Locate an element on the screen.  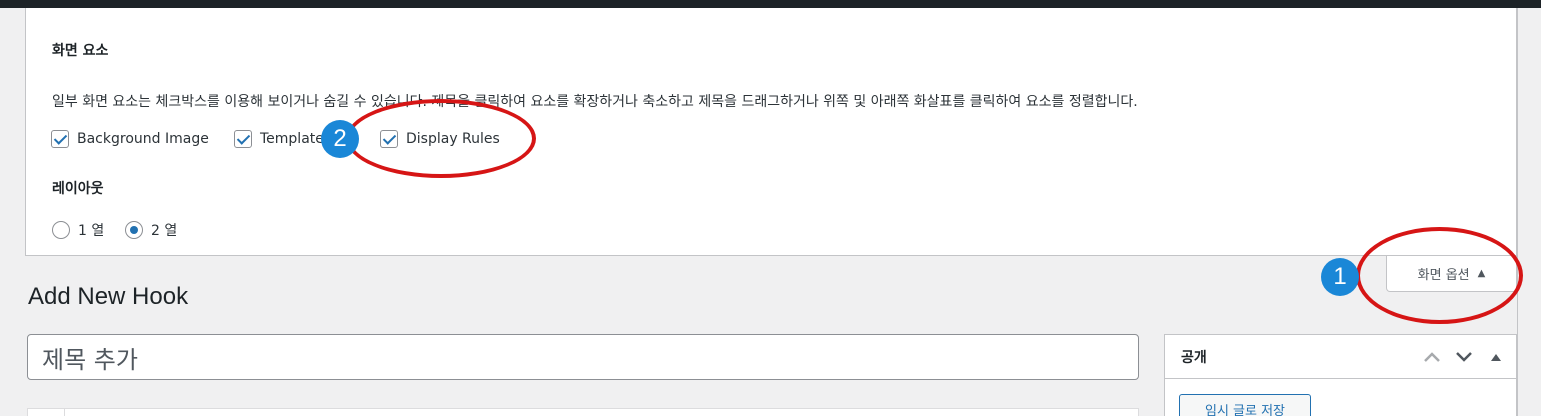
post-title-input: 제목 추가 is located at coordinates (583, 357).